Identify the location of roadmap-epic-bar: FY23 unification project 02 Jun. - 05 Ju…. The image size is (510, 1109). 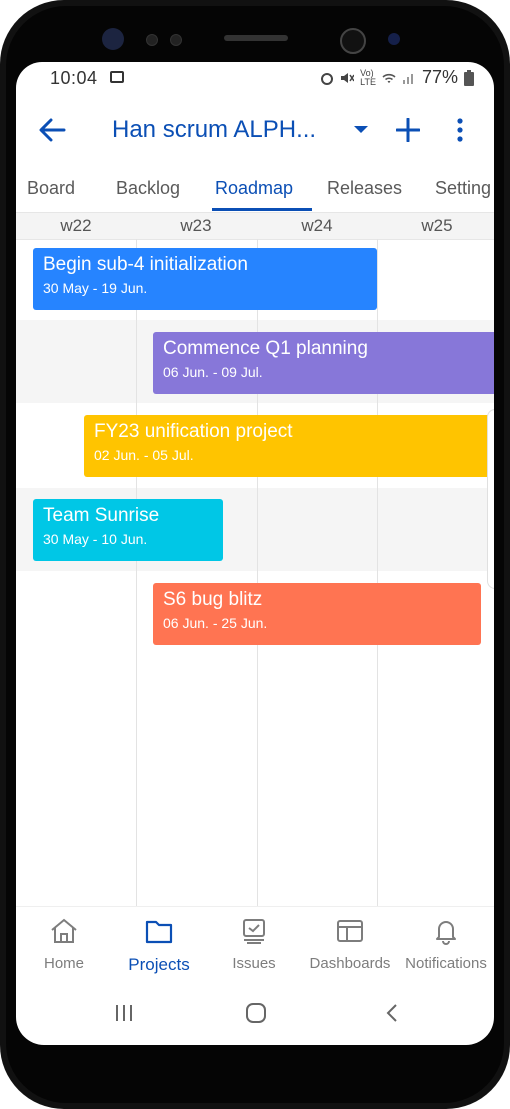
(289, 446).